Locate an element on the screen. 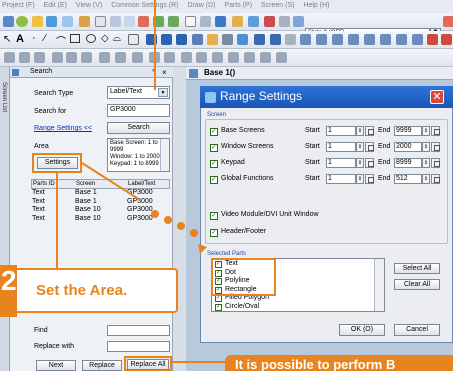  step2-number: 2 is located at coordinates (8, 291).